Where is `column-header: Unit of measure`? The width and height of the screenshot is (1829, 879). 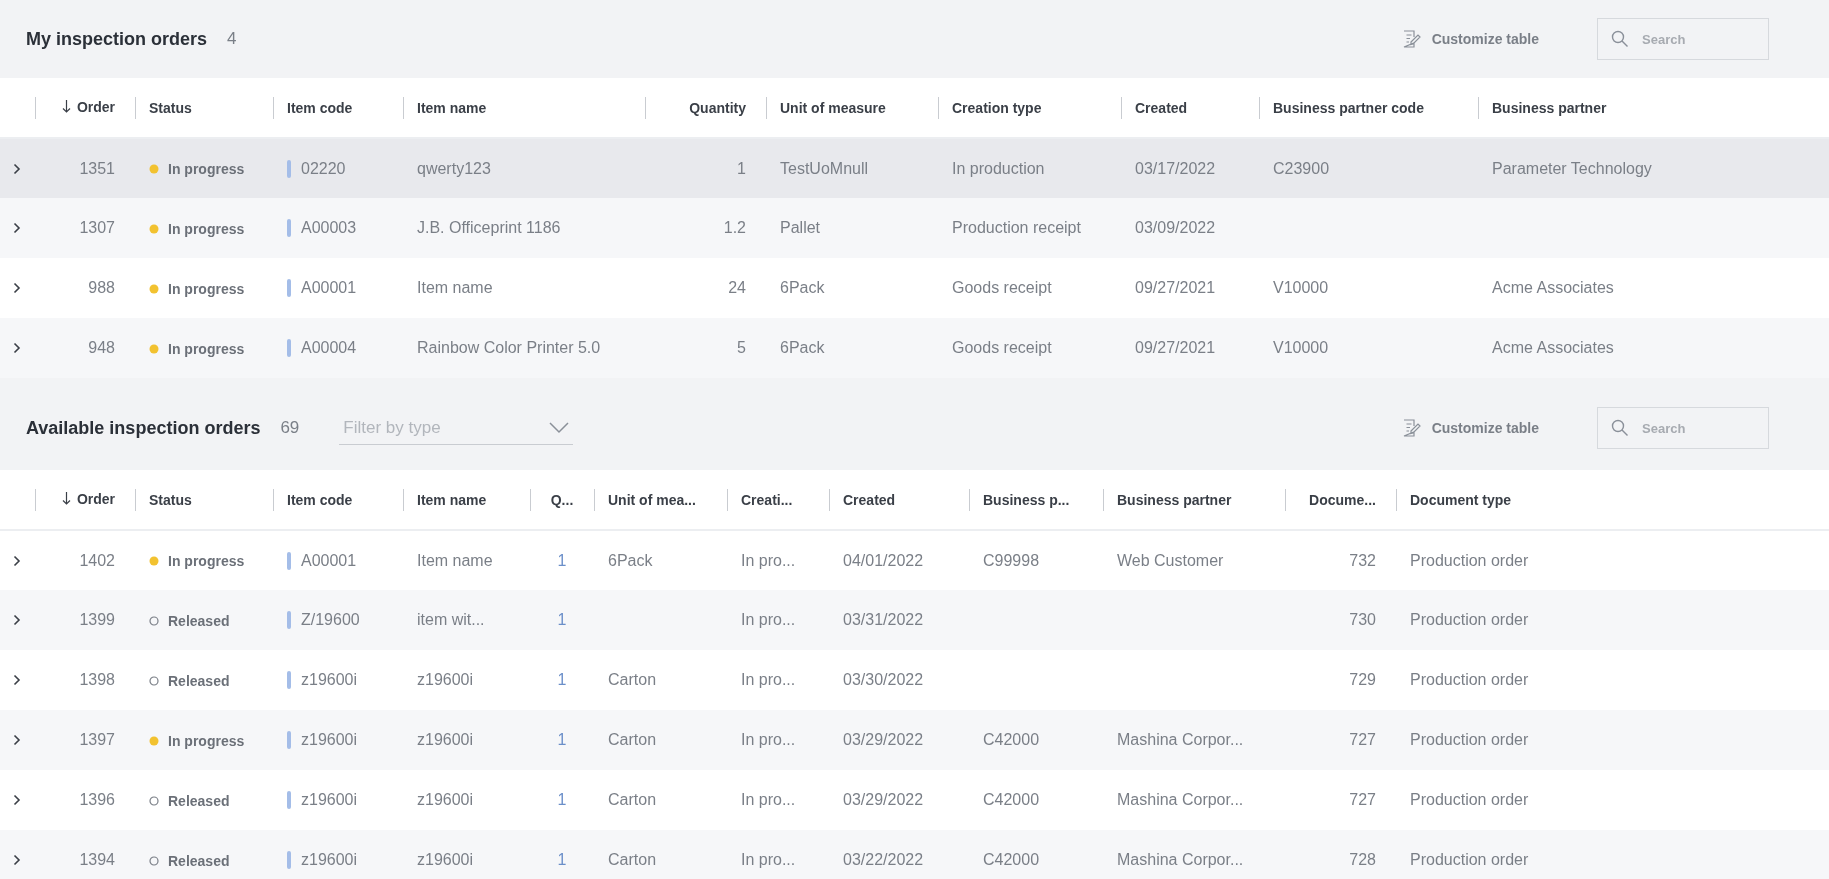 column-header: Unit of measure is located at coordinates (833, 107).